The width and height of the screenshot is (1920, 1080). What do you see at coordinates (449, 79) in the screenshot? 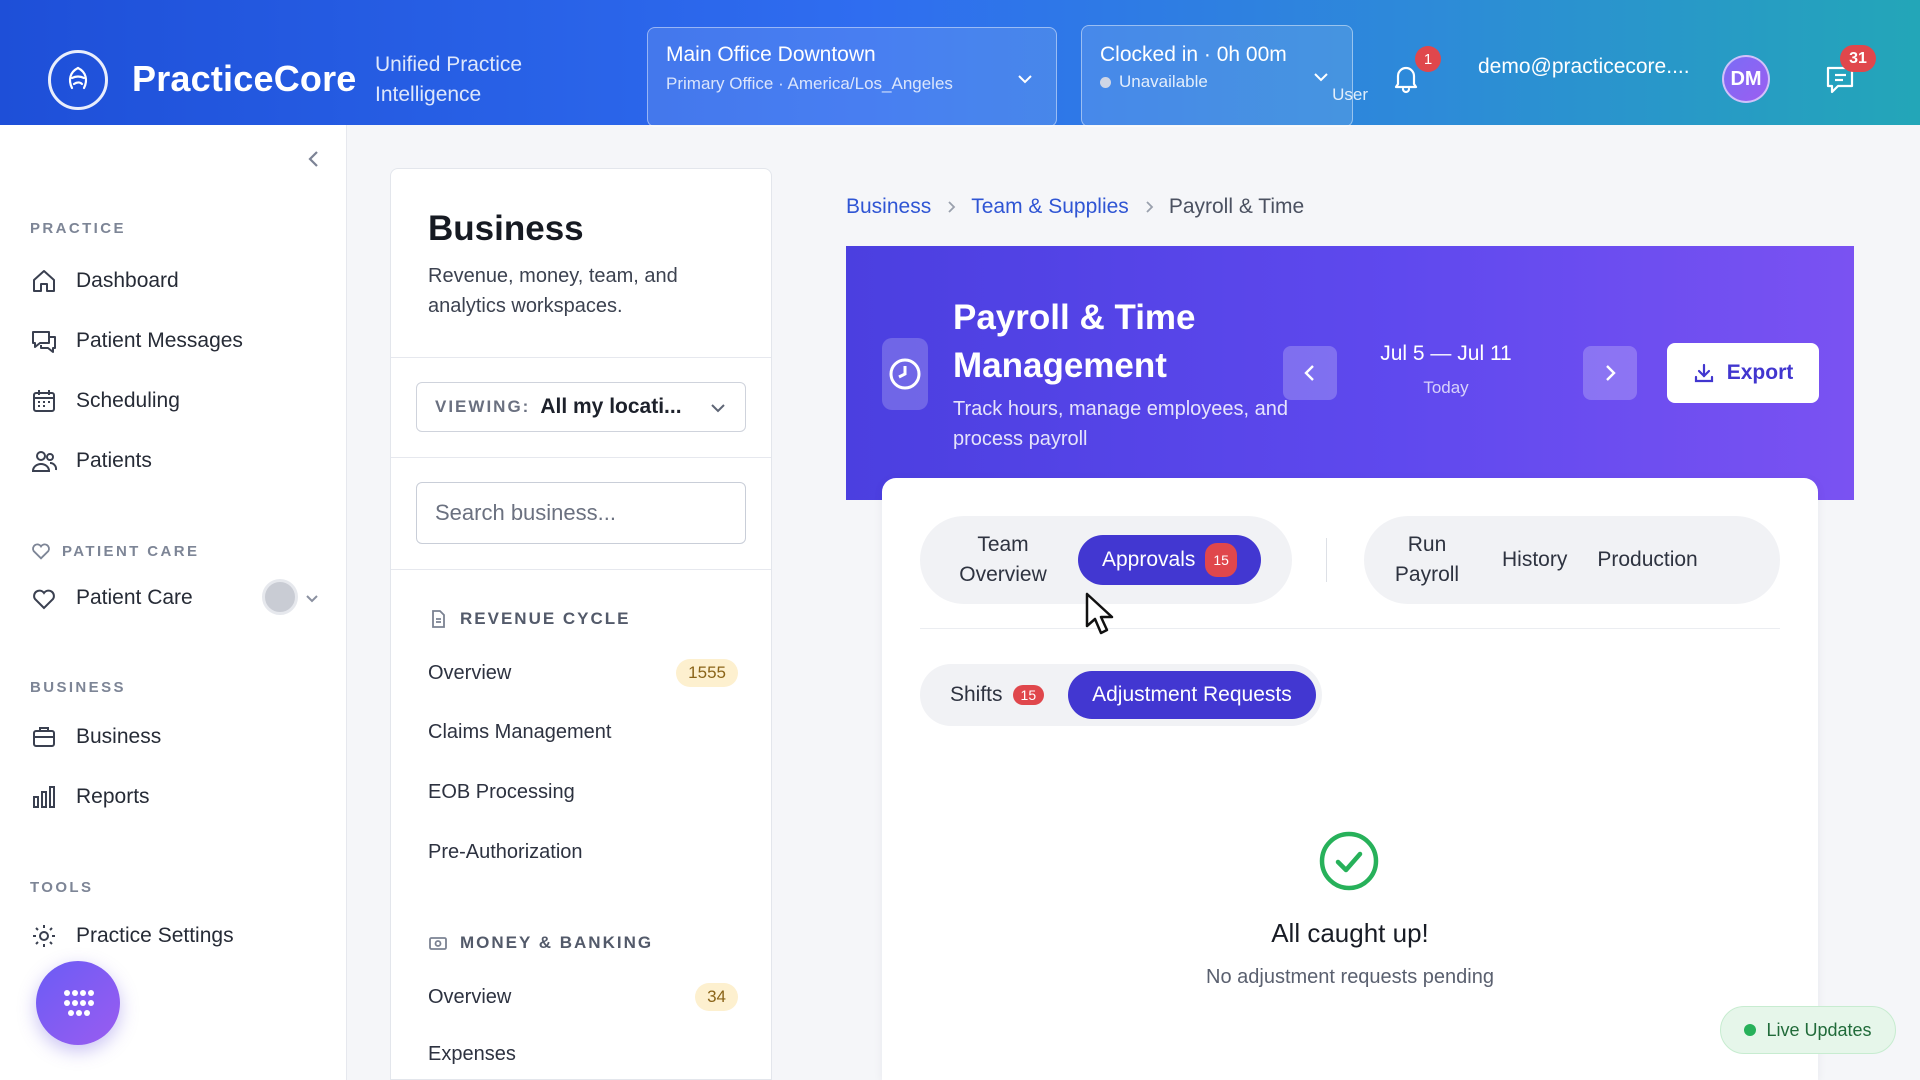
I see `brand-tagline: Unified Practice Intelligence` at bounding box center [449, 79].